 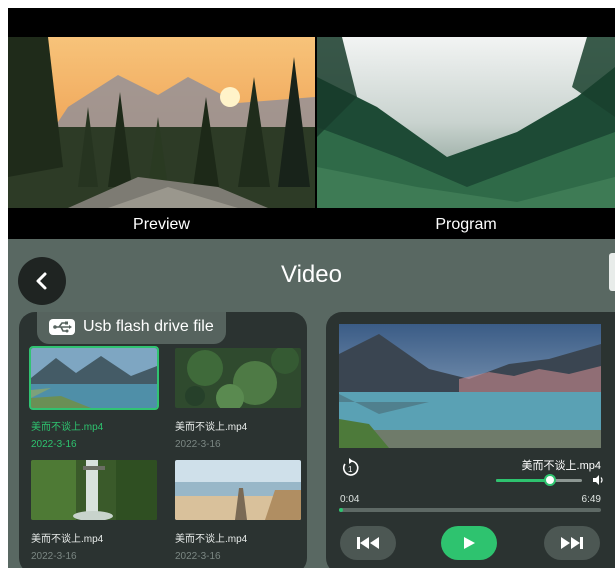 I want to click on total-time: 6:49, so click(x=591, y=499).